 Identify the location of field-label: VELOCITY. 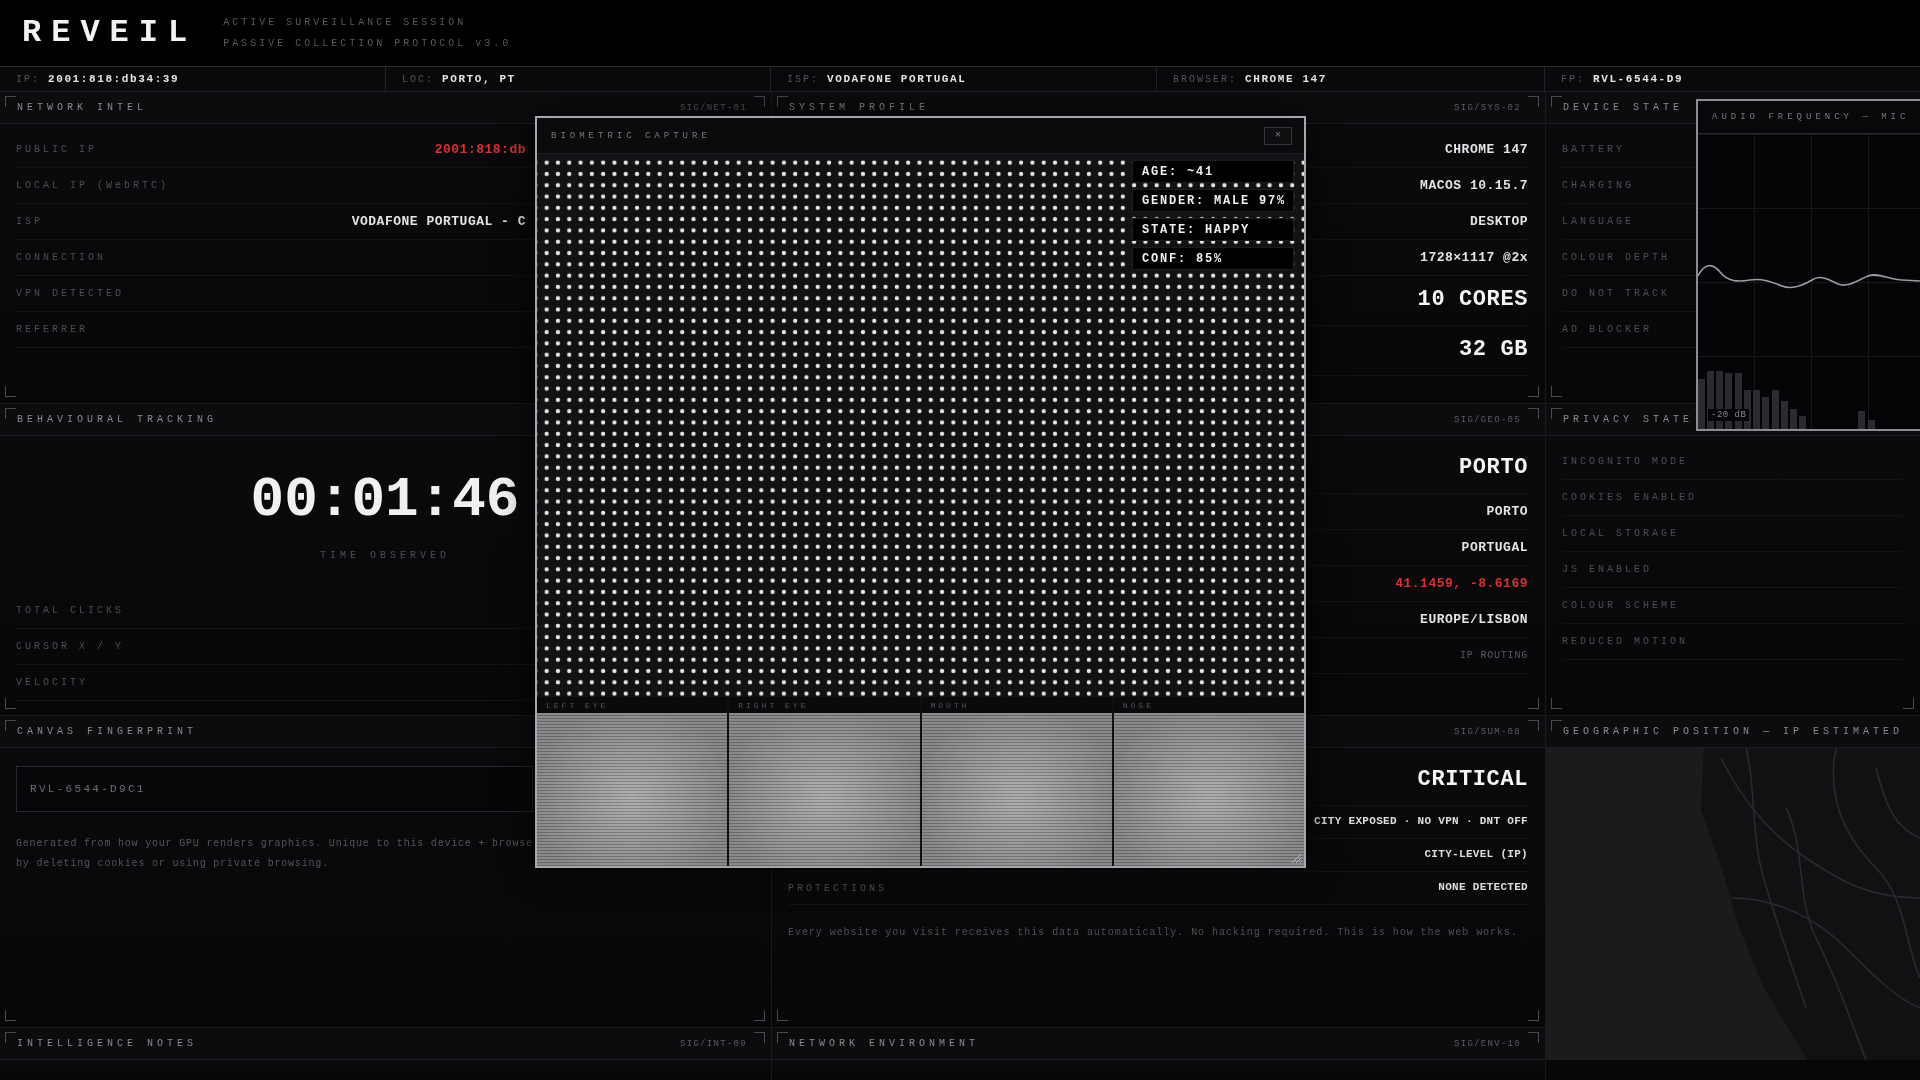
(52, 682).